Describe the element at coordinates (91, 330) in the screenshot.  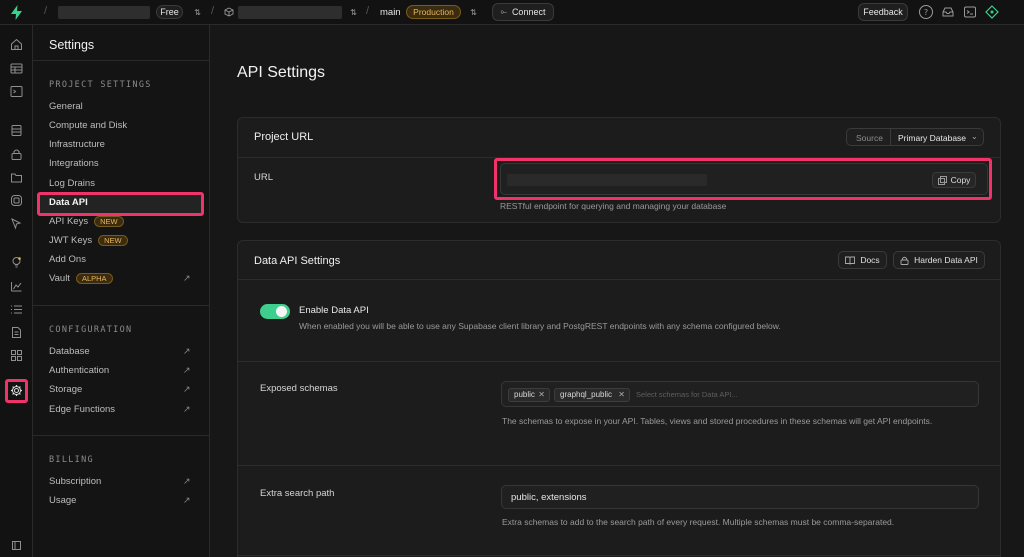
I see `section-heading: CONFIGURATION` at that location.